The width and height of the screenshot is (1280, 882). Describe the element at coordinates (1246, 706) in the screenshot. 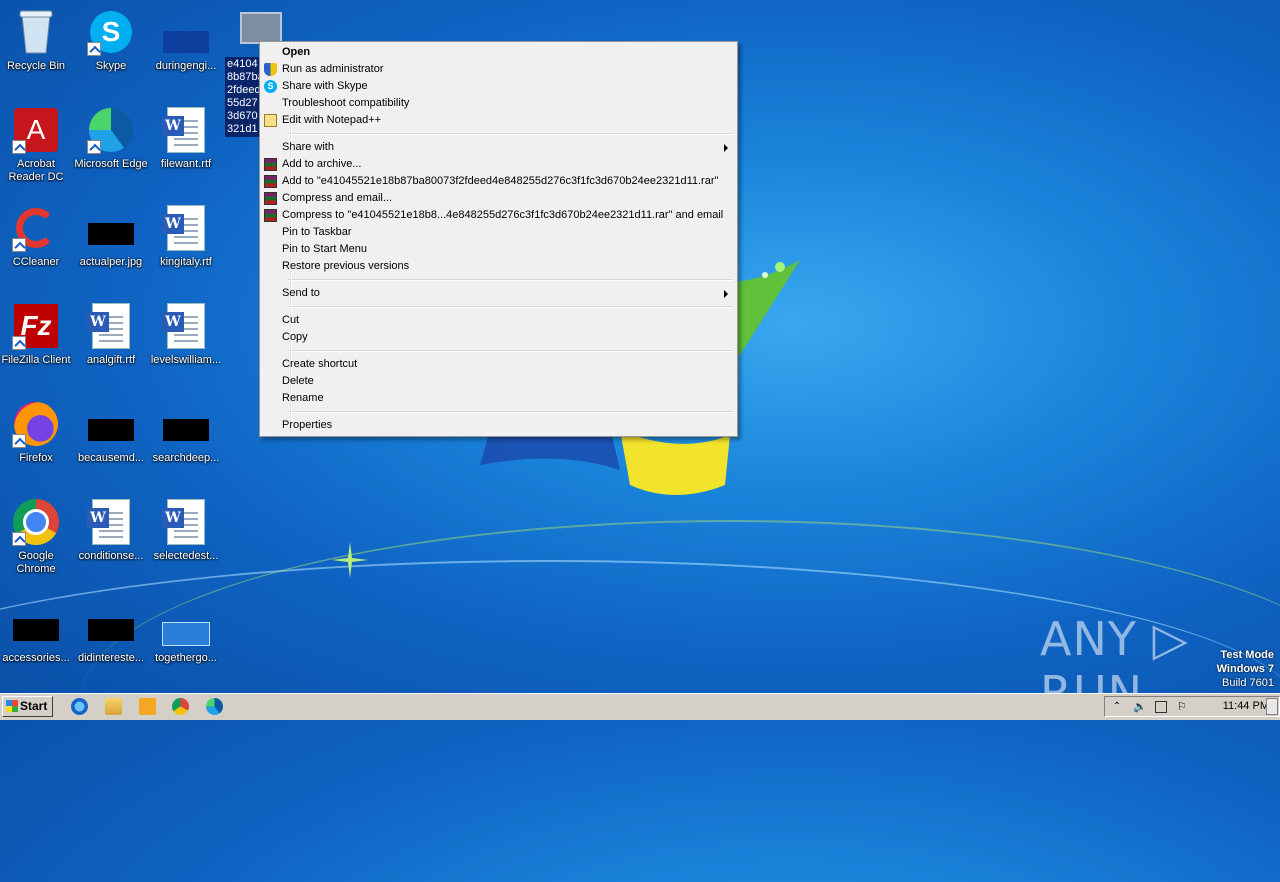

I see `clock: 11:44 PM` at that location.